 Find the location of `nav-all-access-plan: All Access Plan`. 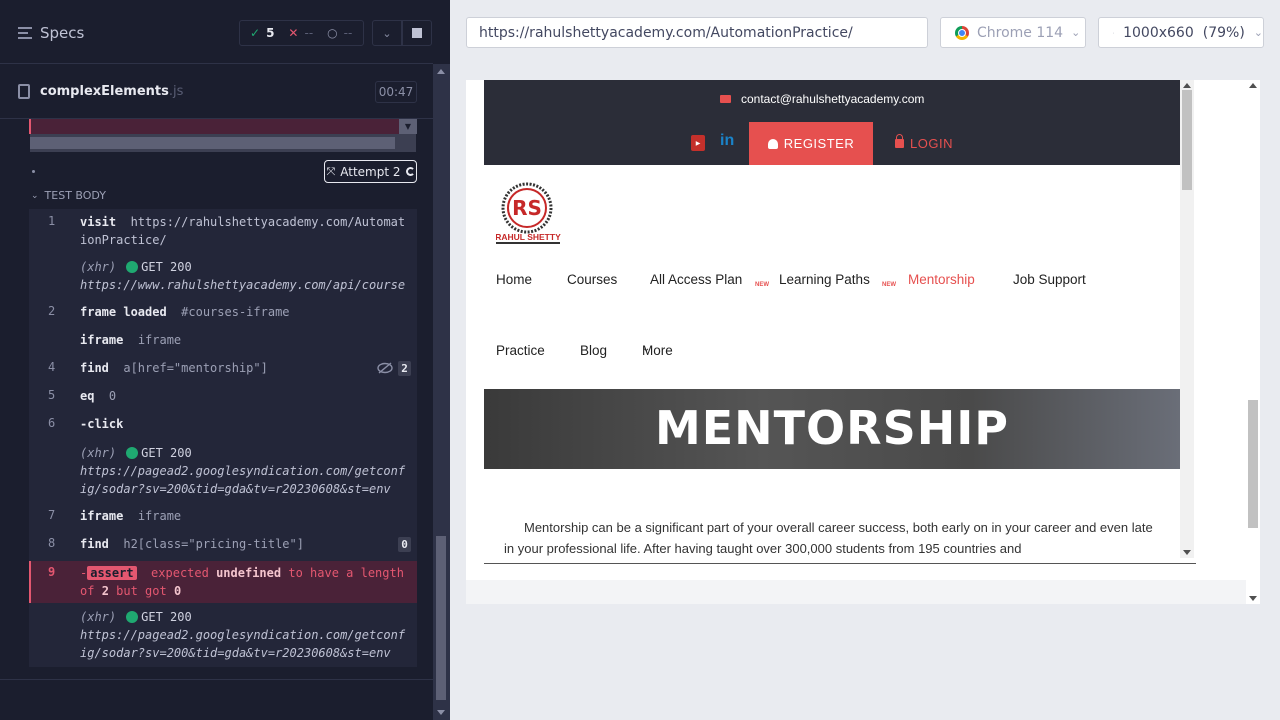

nav-all-access-plan: All Access Plan is located at coordinates (696, 279).